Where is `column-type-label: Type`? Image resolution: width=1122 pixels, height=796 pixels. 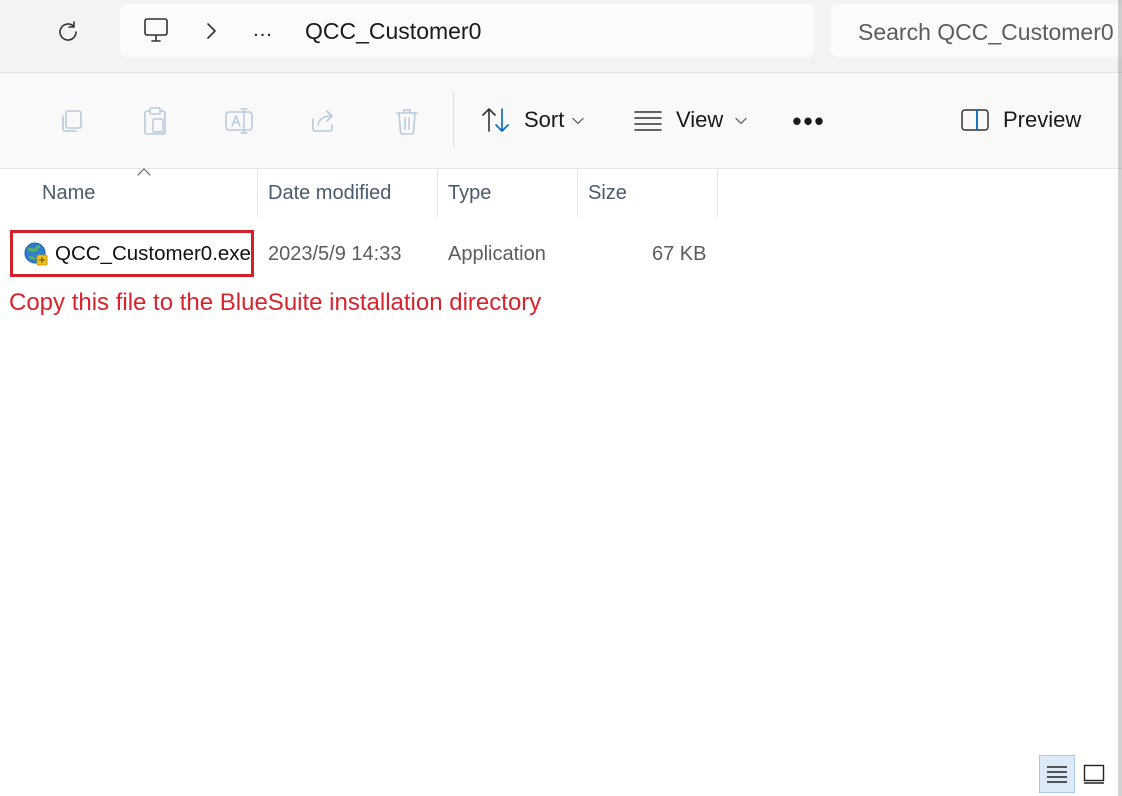
column-type-label: Type is located at coordinates (470, 192).